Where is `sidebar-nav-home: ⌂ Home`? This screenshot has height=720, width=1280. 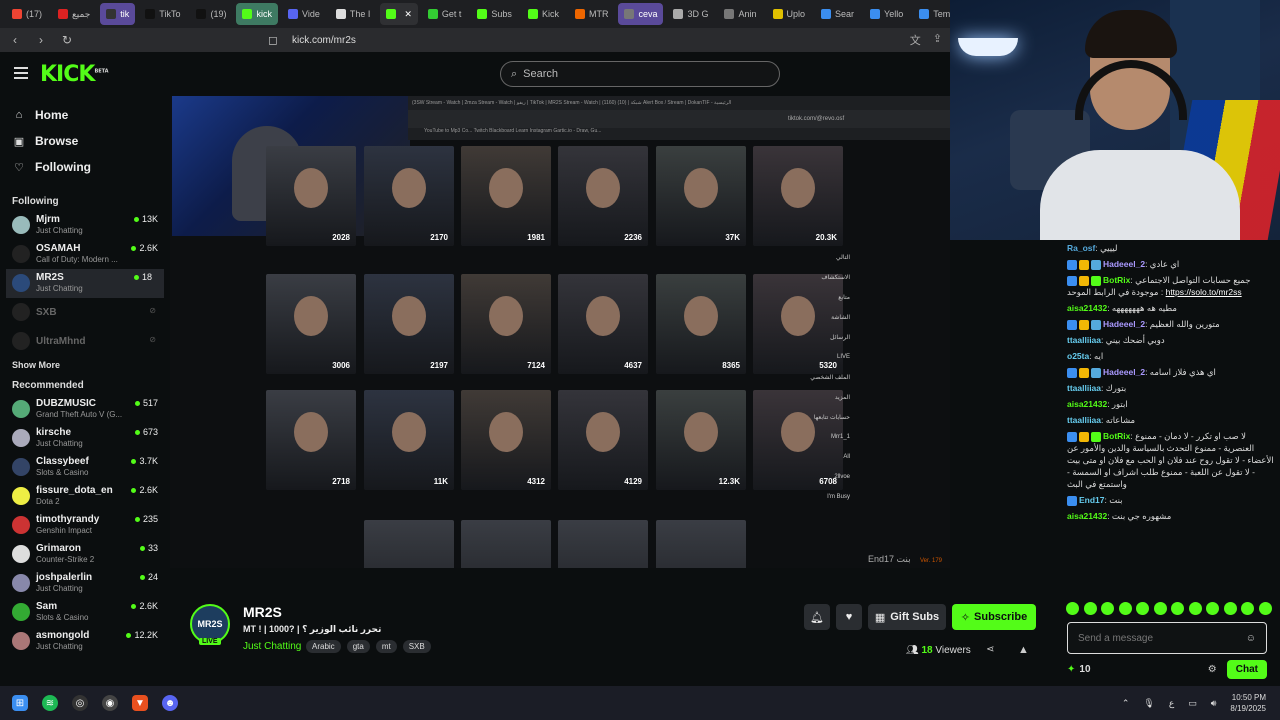 sidebar-nav-home: ⌂ Home is located at coordinates (85, 115).